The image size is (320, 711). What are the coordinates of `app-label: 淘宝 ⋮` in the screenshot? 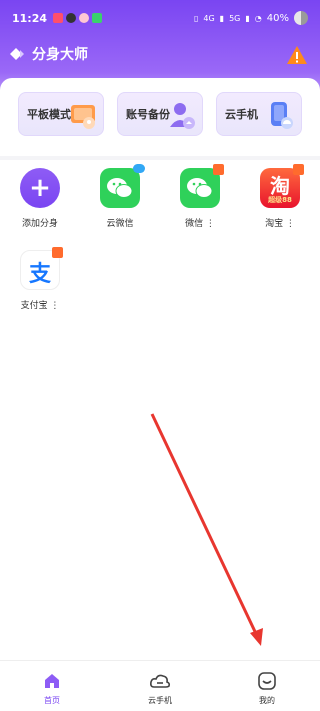 It's located at (280, 224).